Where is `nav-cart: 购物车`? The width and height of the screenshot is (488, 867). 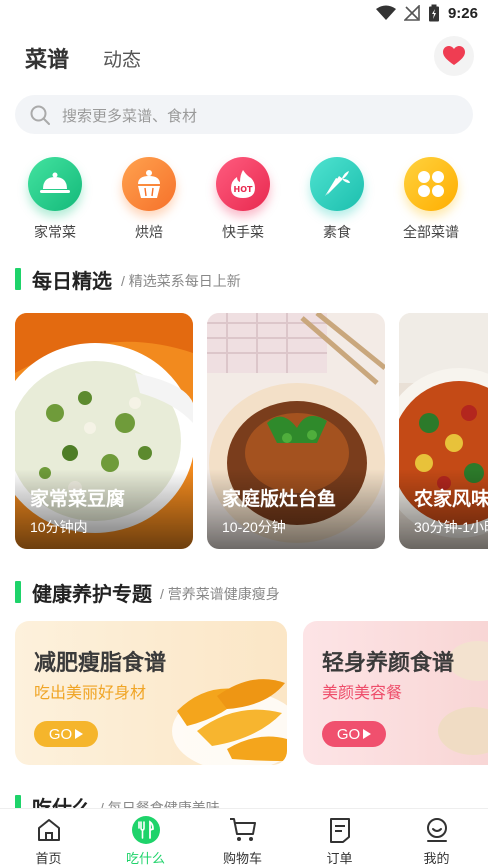
nav-cart: 购物车 is located at coordinates (242, 838).